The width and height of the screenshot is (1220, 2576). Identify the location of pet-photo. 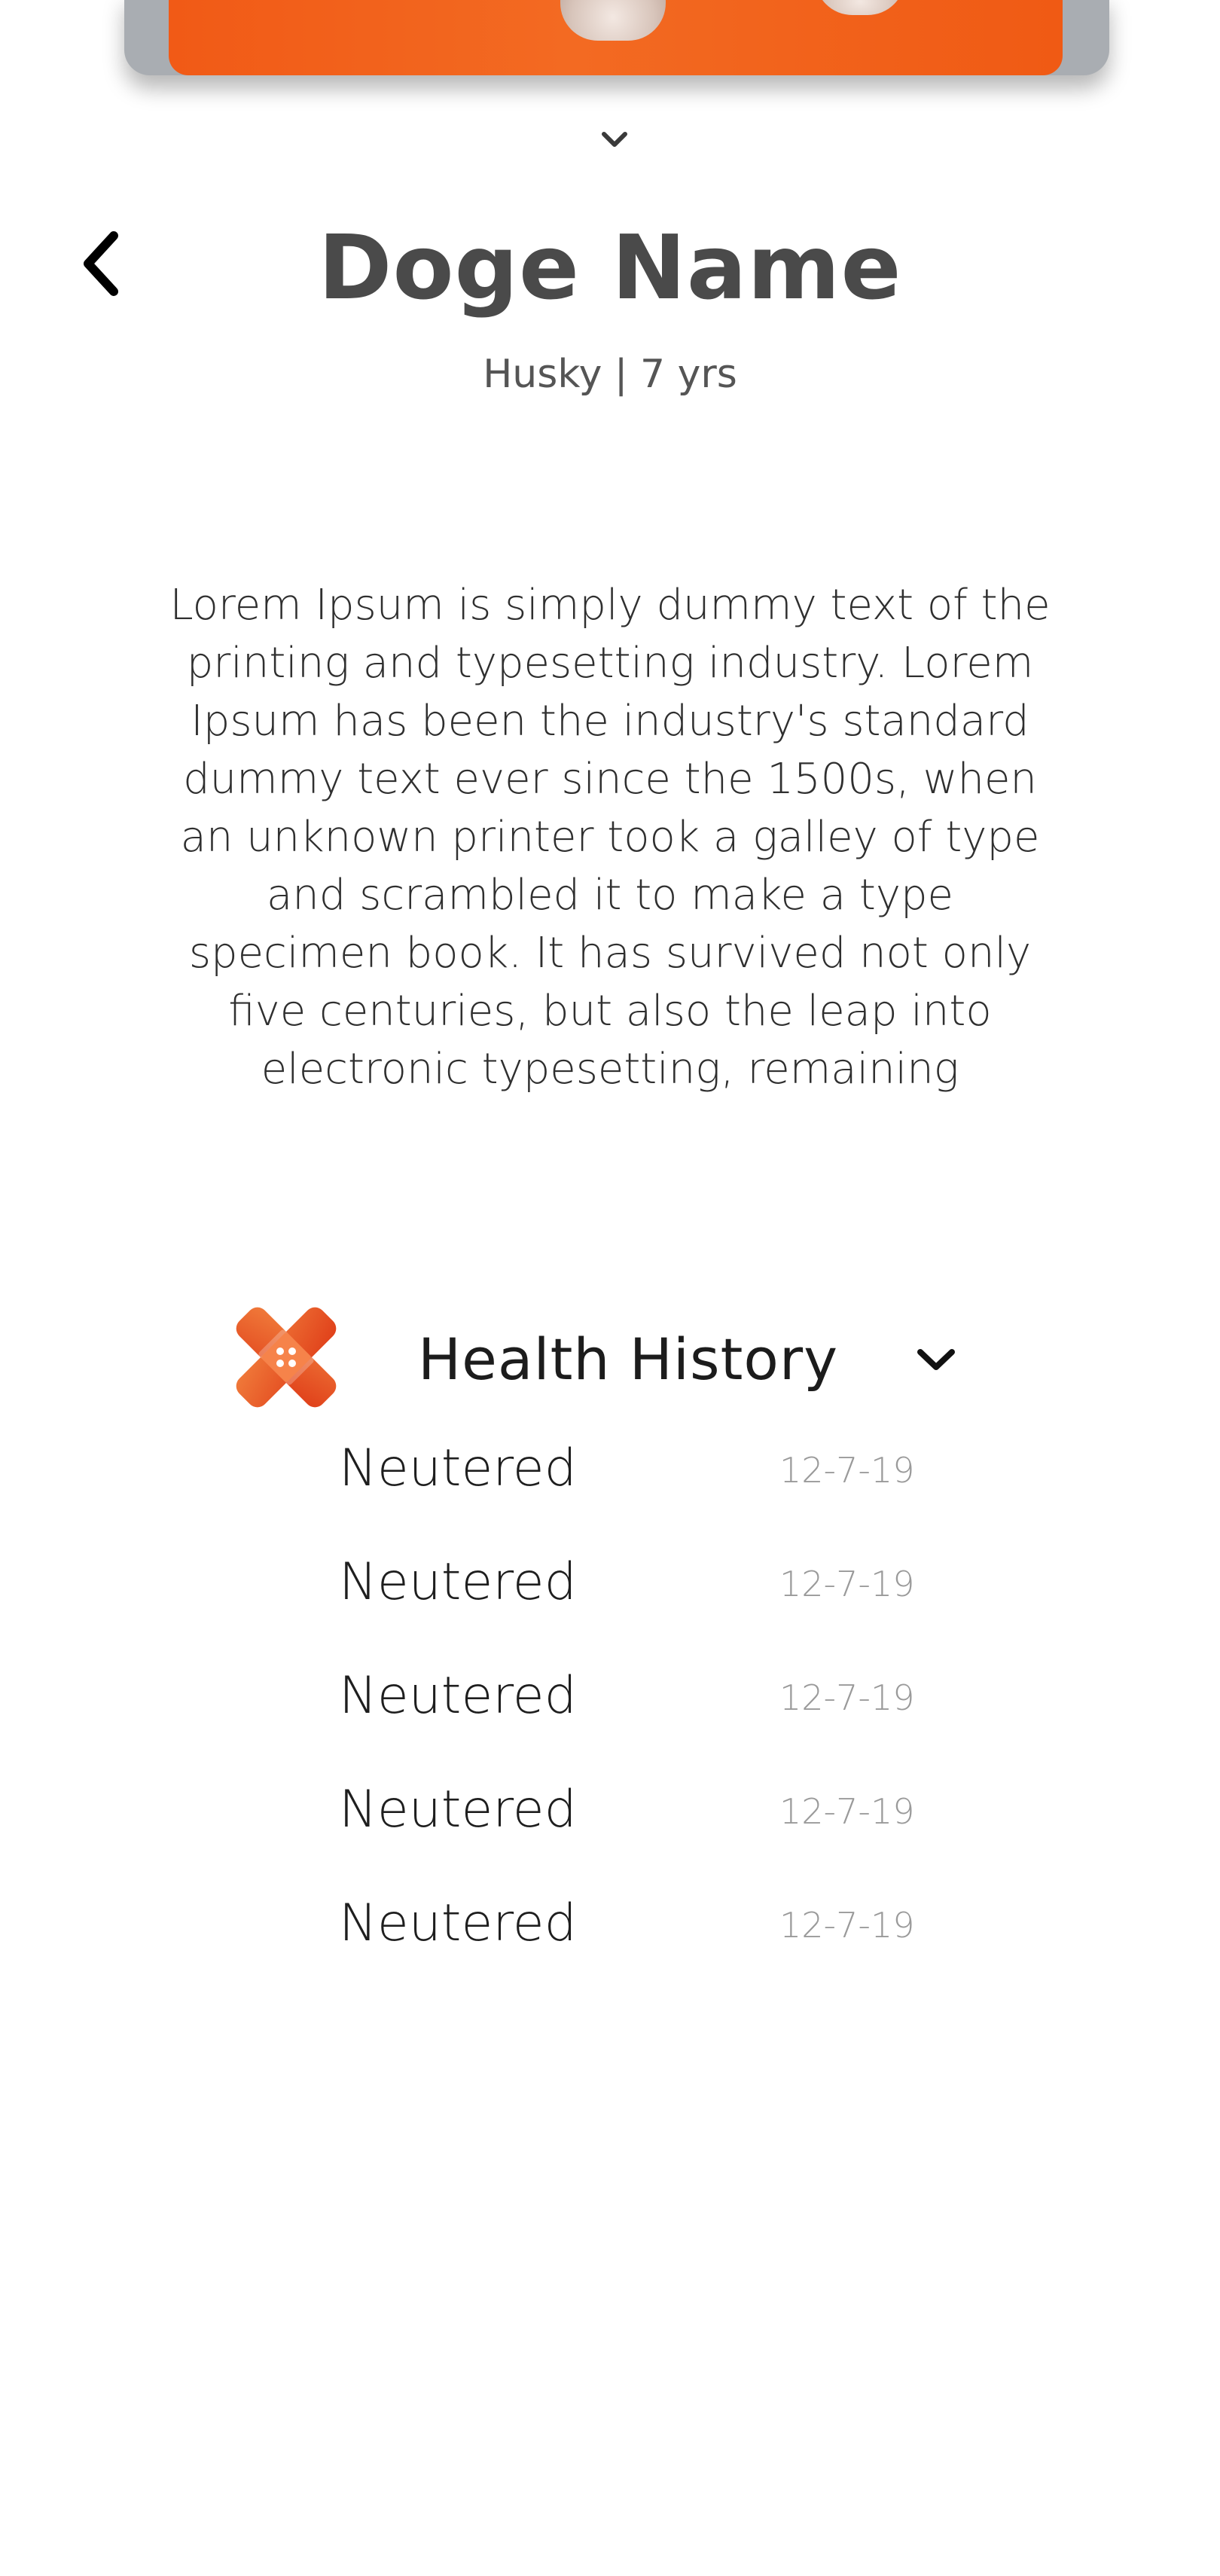
(616, 37).